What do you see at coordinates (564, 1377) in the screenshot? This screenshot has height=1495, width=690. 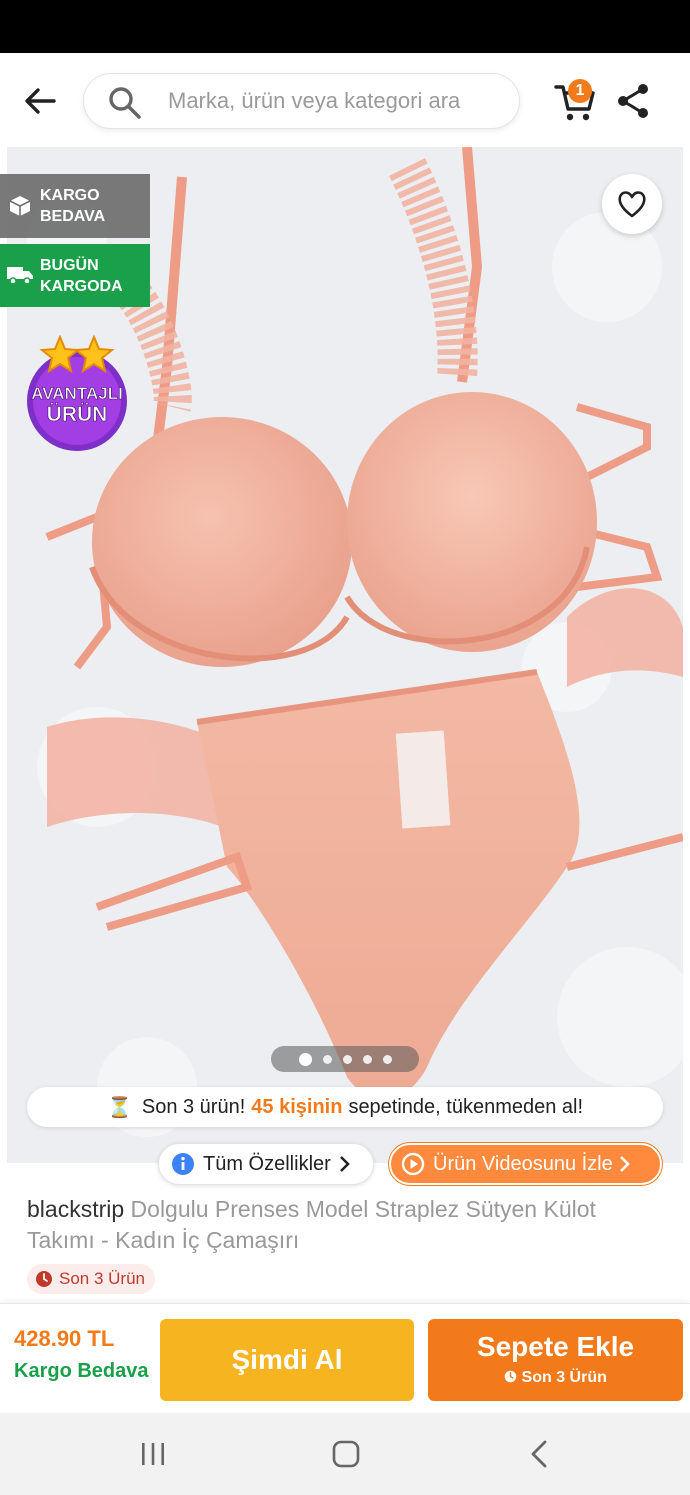 I see `add-to-cart-sub-text: Son 3 Ürün` at bounding box center [564, 1377].